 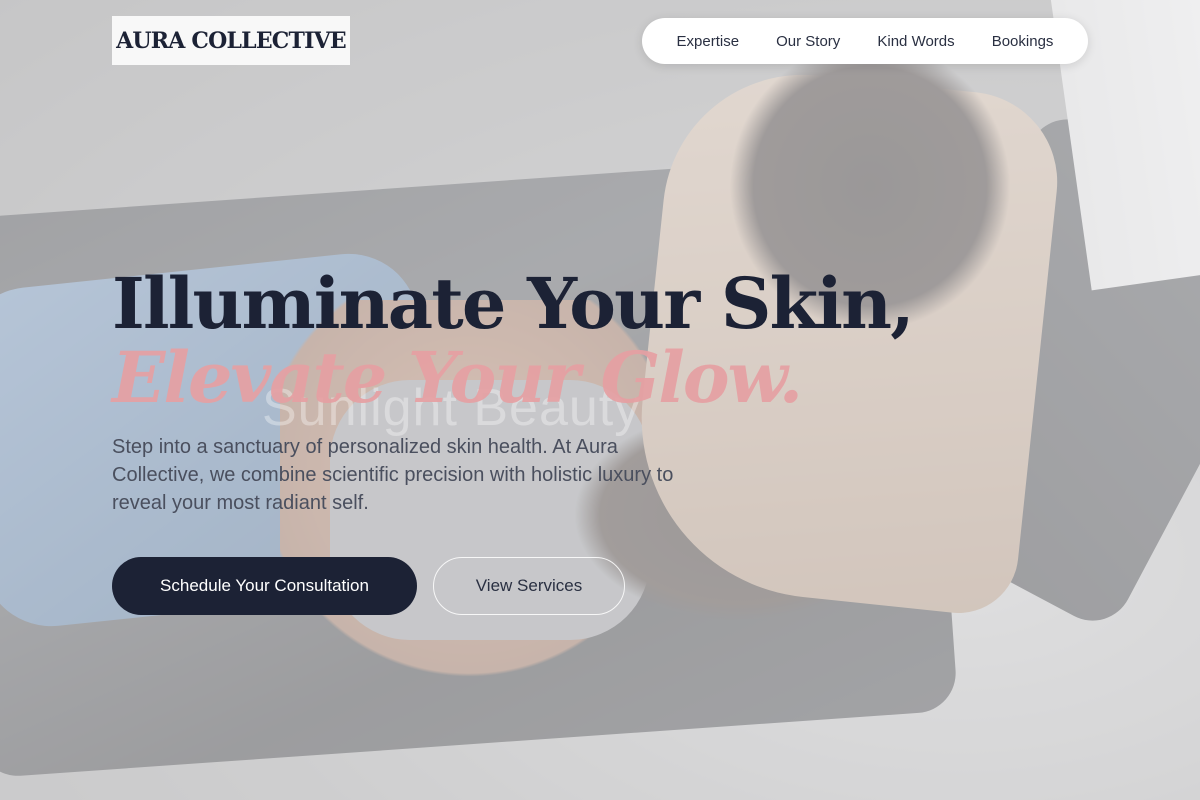 I want to click on hero-headline: Illuminate Your Skin, Elevate Your Glow., so click(x=513, y=340).